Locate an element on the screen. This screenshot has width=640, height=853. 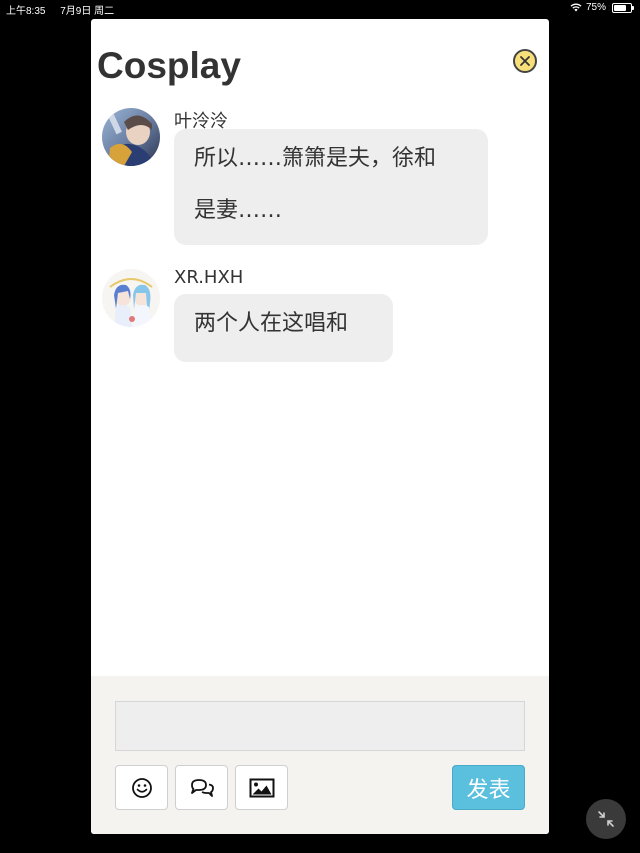
status-right: 75% is located at coordinates (602, 7).